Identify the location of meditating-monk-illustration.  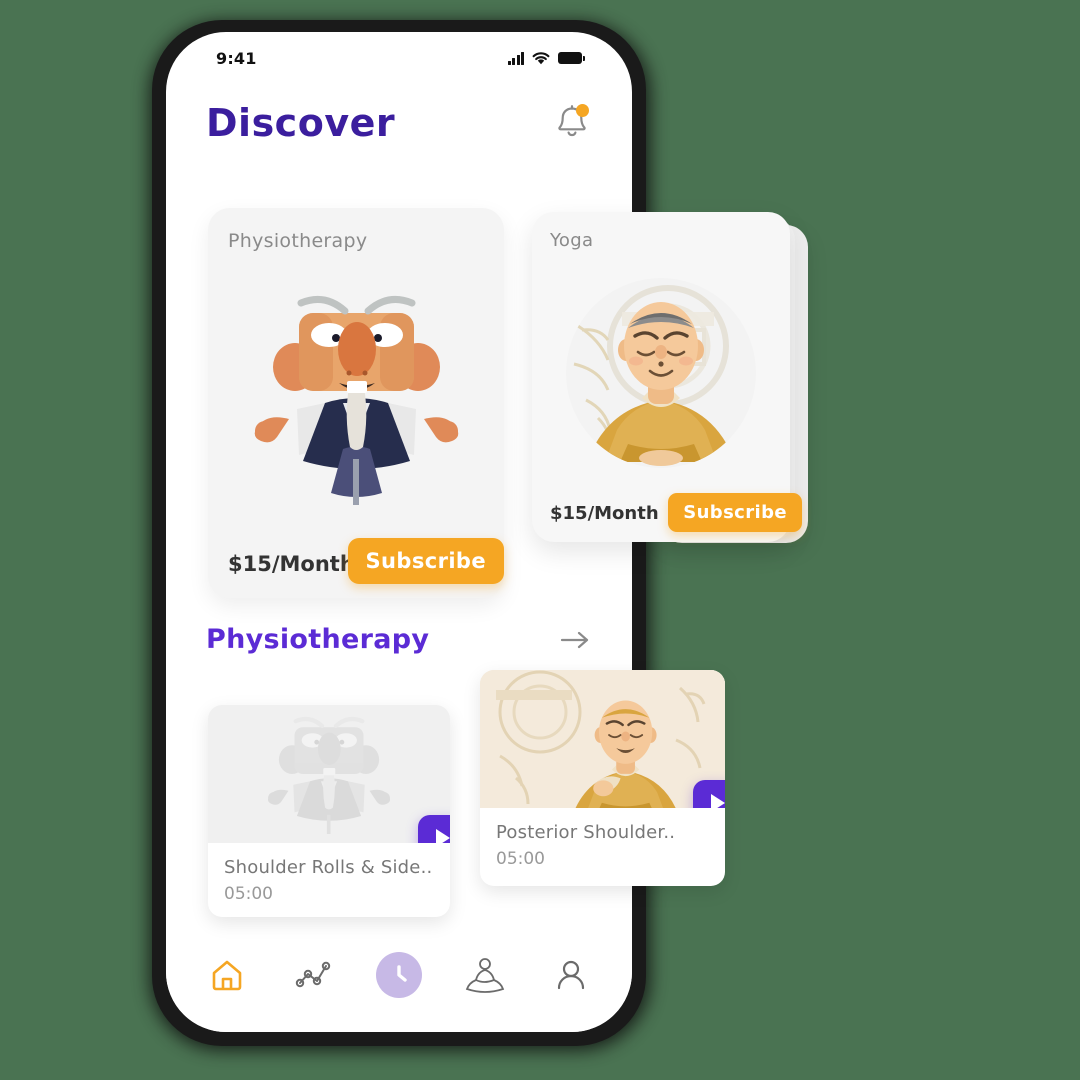
(661, 373).